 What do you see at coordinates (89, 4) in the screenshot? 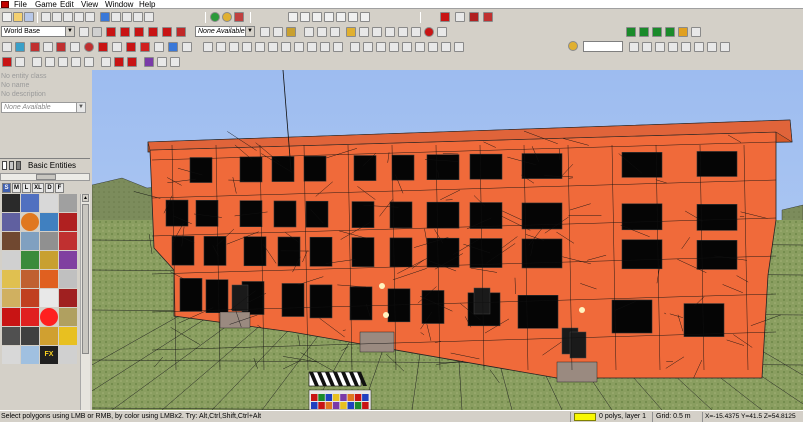
I see `menu-view: View` at bounding box center [89, 4].